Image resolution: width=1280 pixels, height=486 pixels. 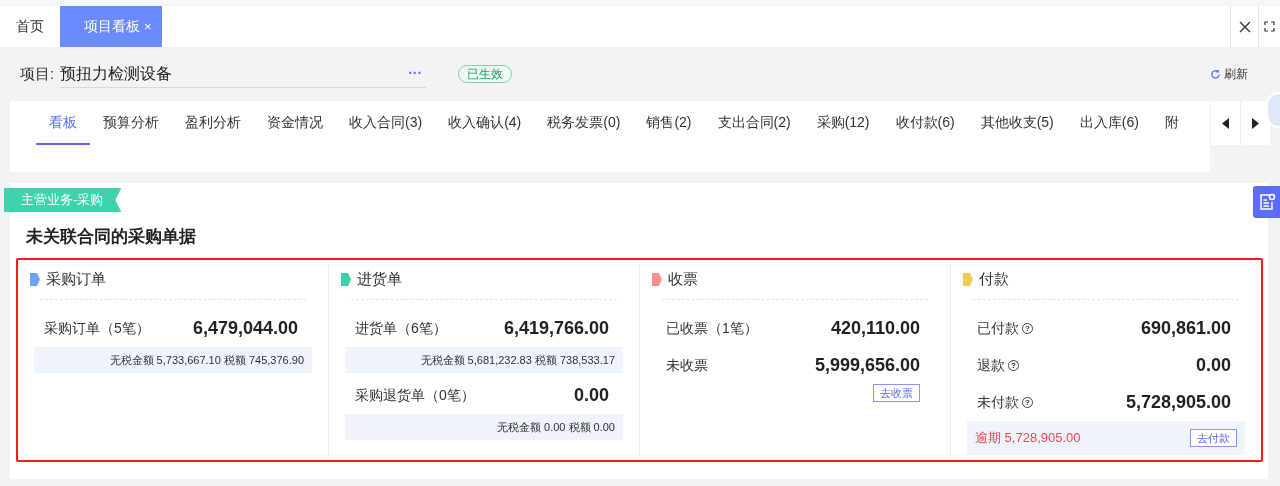 What do you see at coordinates (994, 278) in the screenshot?
I see `card-title: 付款` at bounding box center [994, 278].